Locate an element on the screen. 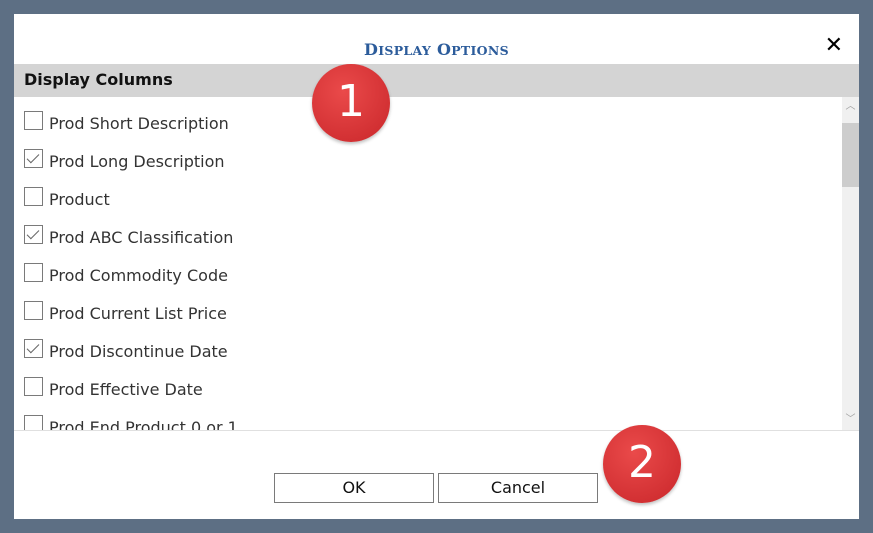 The width and height of the screenshot is (873, 533). column-option: Product is located at coordinates (67, 196).